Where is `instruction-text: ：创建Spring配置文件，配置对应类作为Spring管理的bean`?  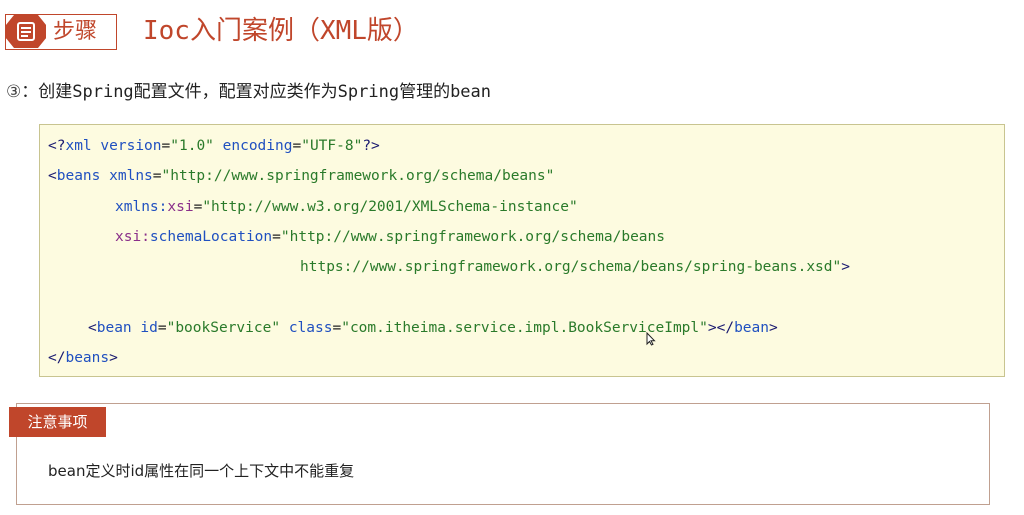
instruction-text: ：创建Spring配置文件，配置对应类作为Spring管理的bean is located at coordinates (256, 92).